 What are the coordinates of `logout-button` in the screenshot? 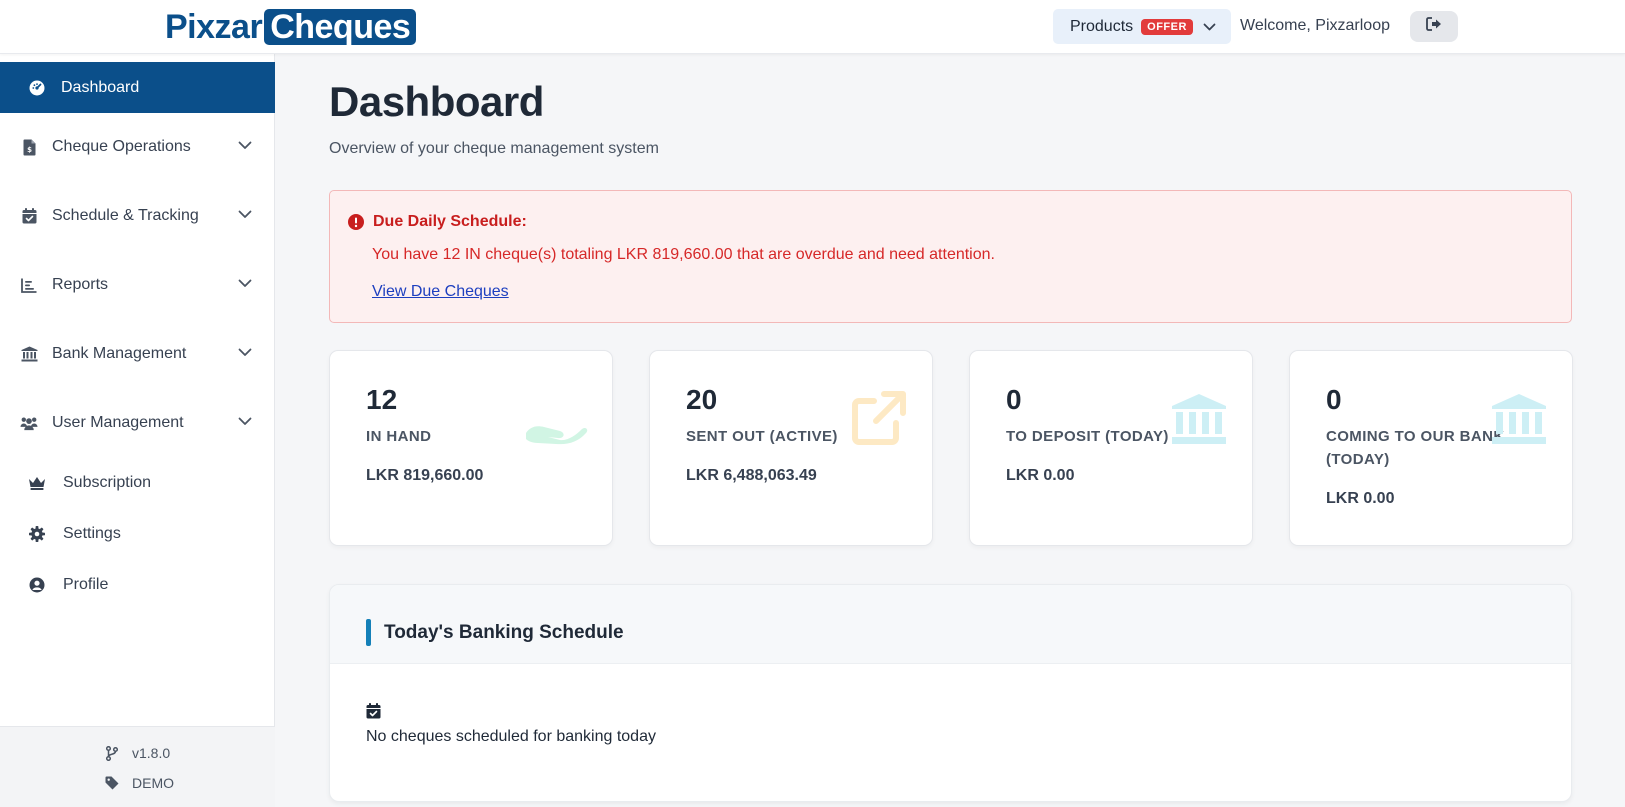 It's located at (1434, 26).